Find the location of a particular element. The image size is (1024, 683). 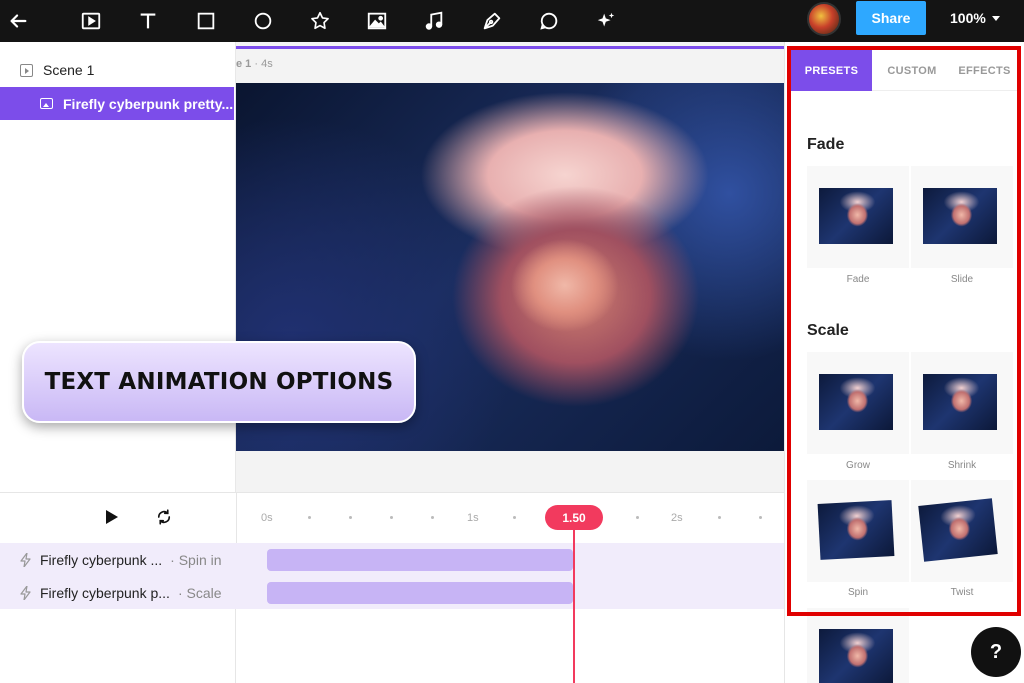

track-animation: · Scale is located at coordinates (199, 592).